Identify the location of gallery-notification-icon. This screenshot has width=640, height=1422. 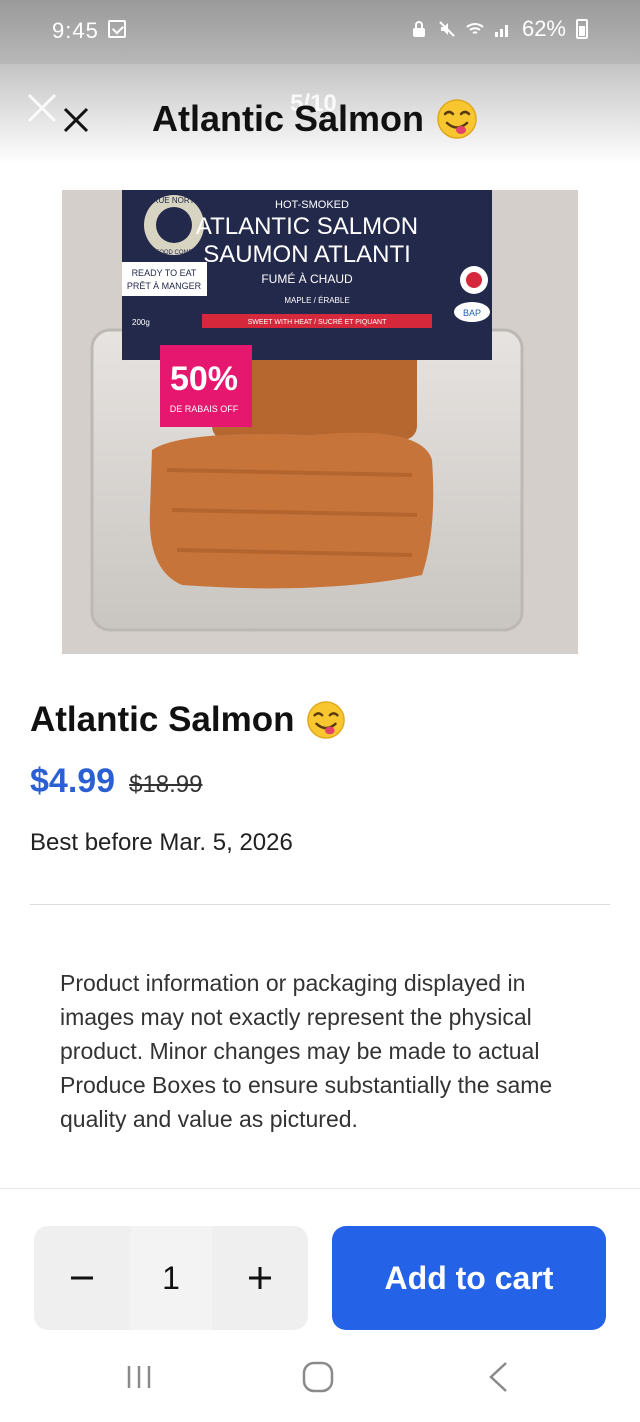
(117, 29).